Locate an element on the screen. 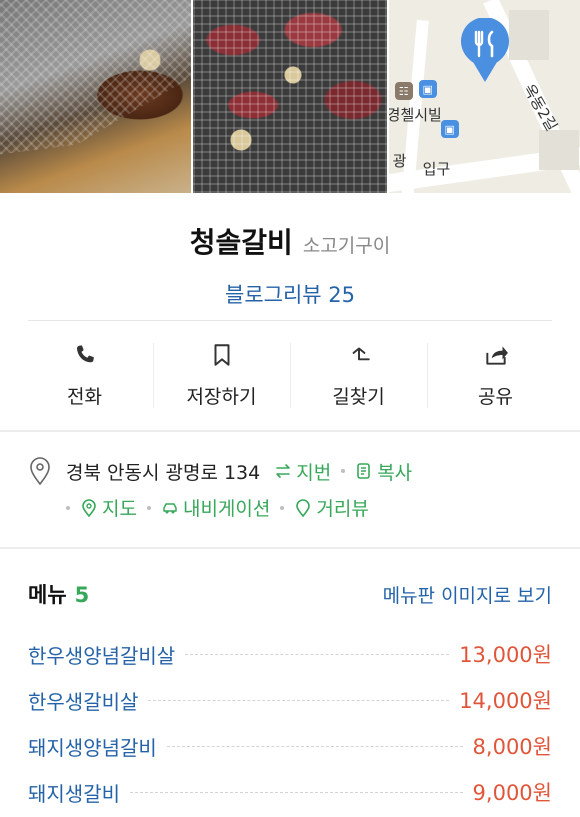 The height and width of the screenshot is (817, 580). menu-item-name: 한우생갈비살 is located at coordinates (83, 701).